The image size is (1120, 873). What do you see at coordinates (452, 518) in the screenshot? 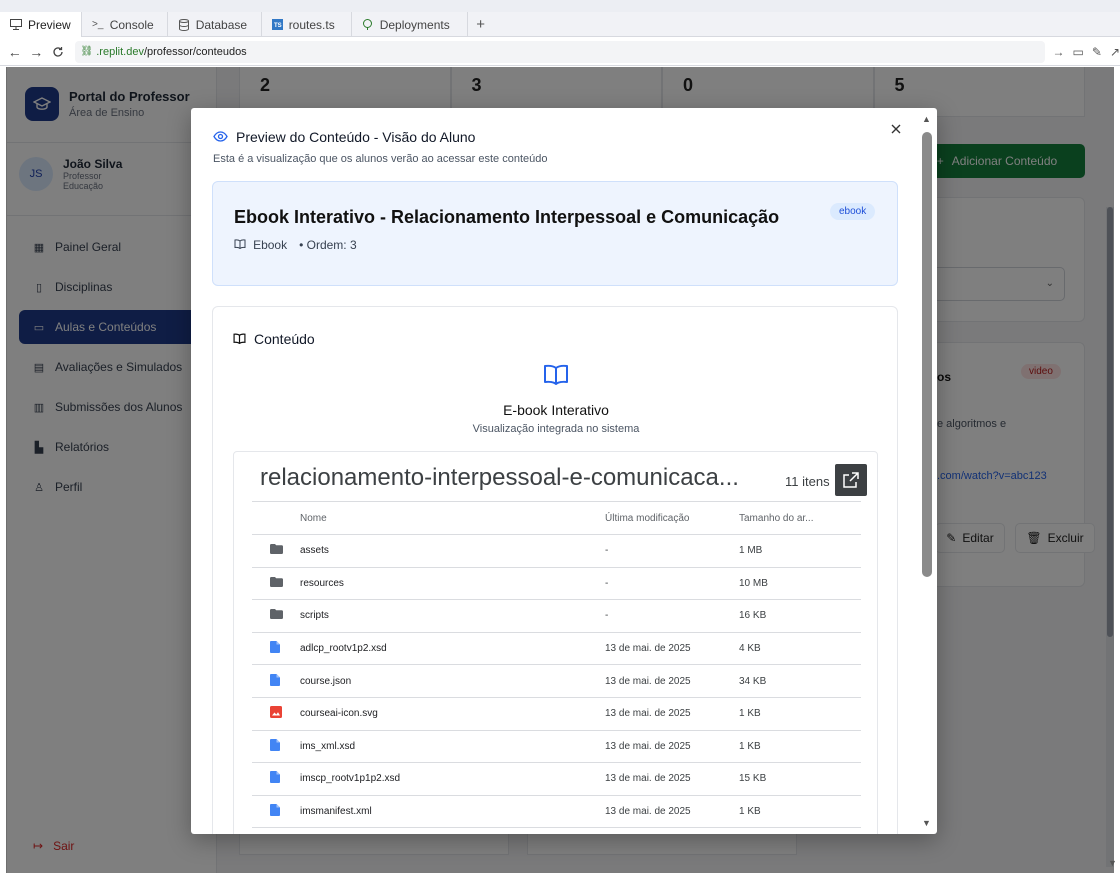
I see `column-header-name: Nome` at bounding box center [452, 518].